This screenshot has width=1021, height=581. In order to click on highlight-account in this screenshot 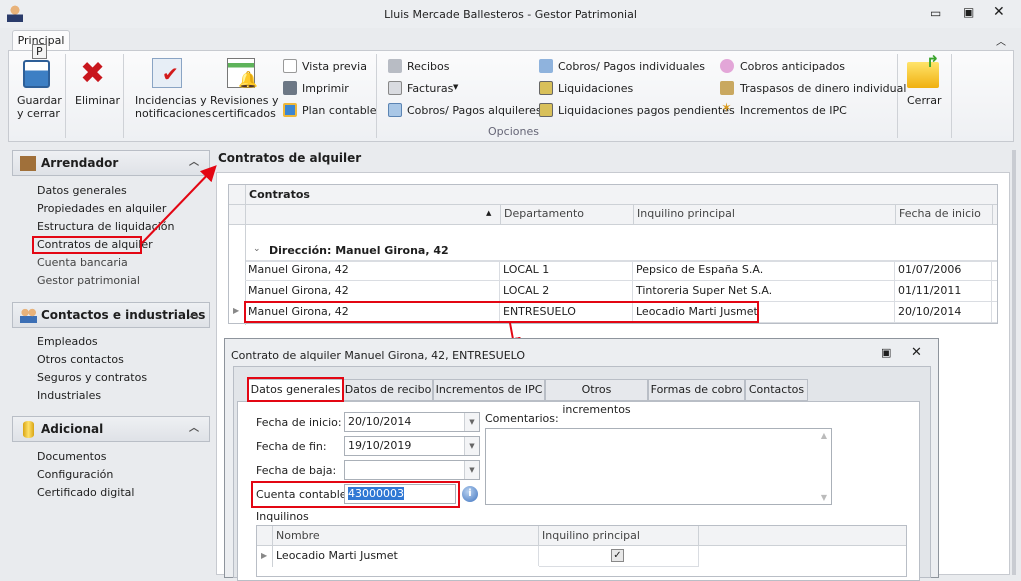, I will do `click(355, 494)`.